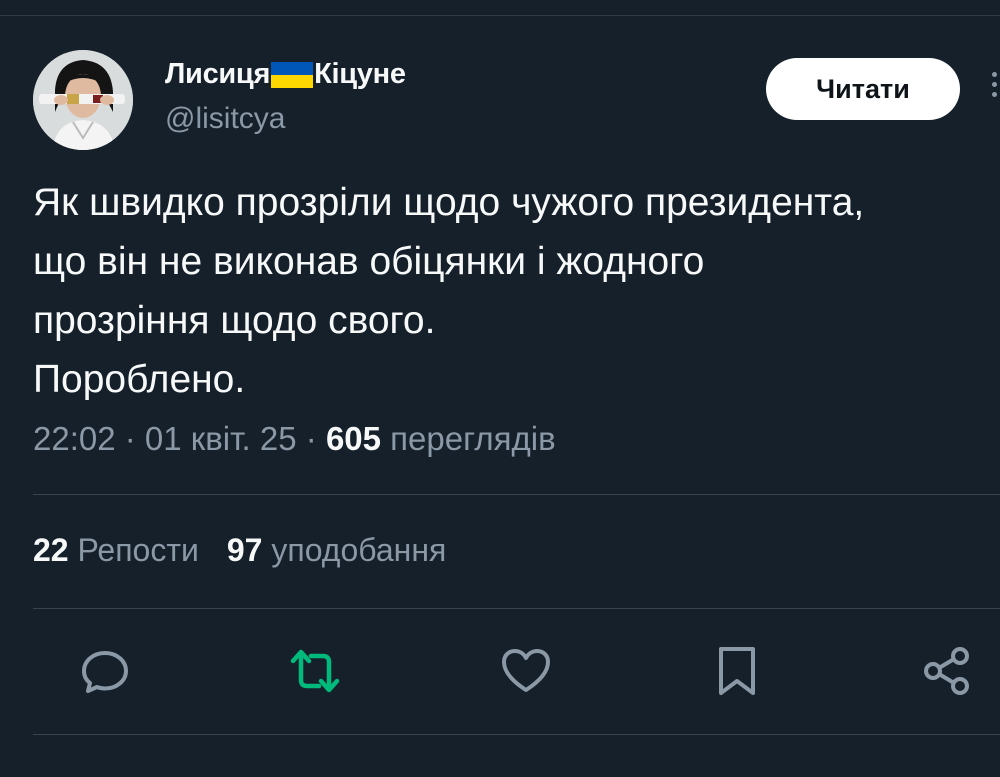 Image resolution: width=1000 pixels, height=777 pixels. I want to click on reply-icon, so click(105, 672).